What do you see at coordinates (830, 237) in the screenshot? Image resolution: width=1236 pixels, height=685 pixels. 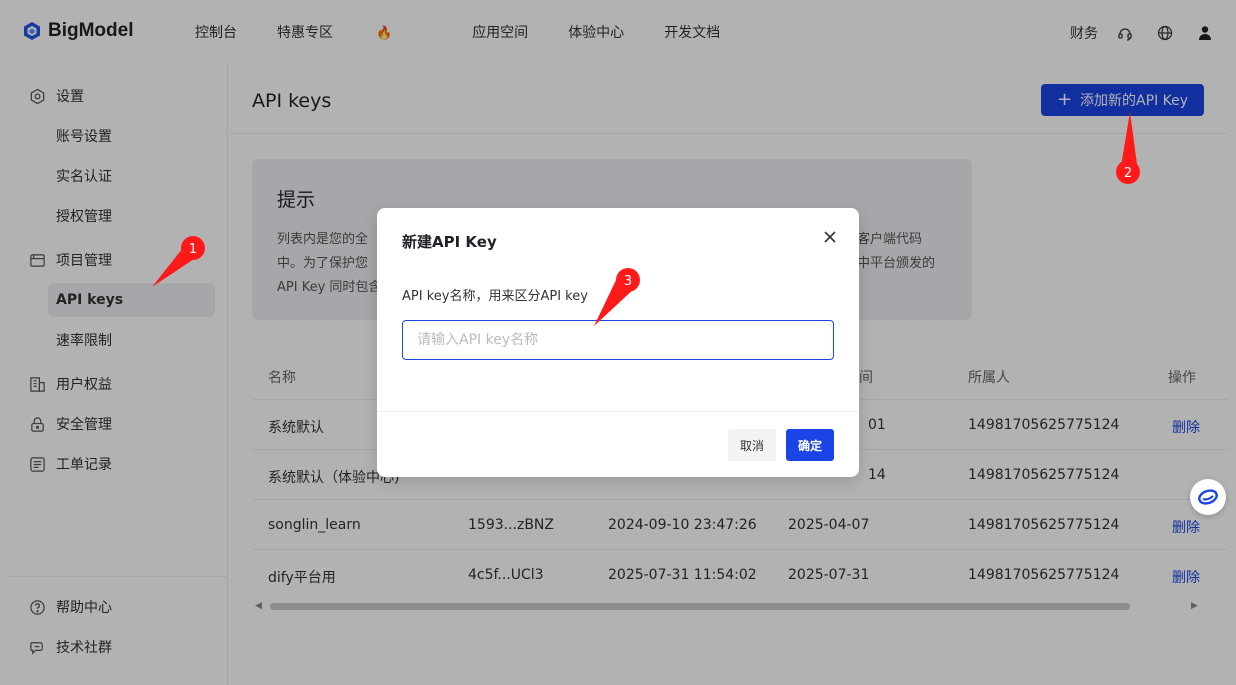 I see `close-icon` at bounding box center [830, 237].